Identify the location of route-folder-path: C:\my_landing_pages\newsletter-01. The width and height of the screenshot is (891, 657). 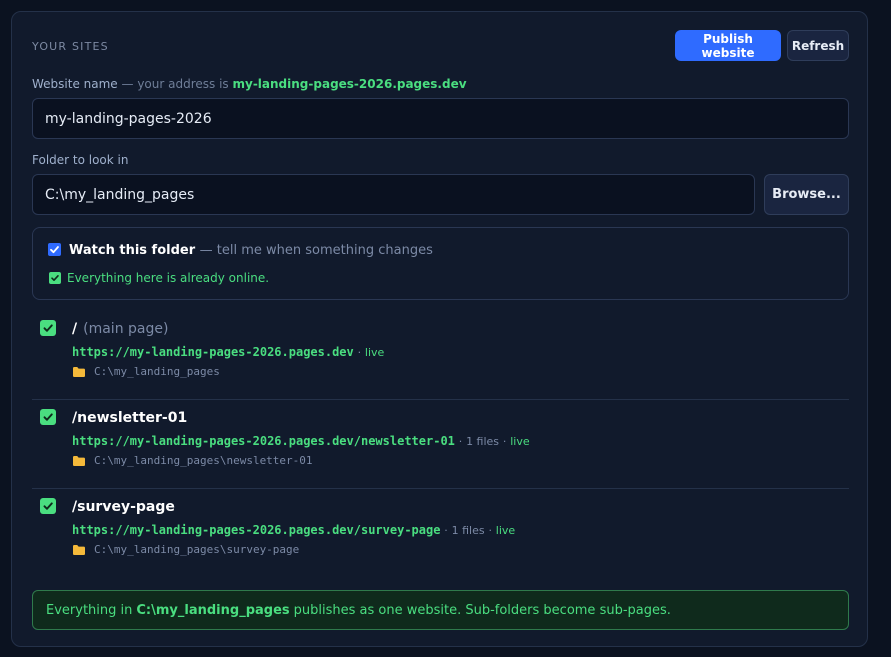
(203, 460).